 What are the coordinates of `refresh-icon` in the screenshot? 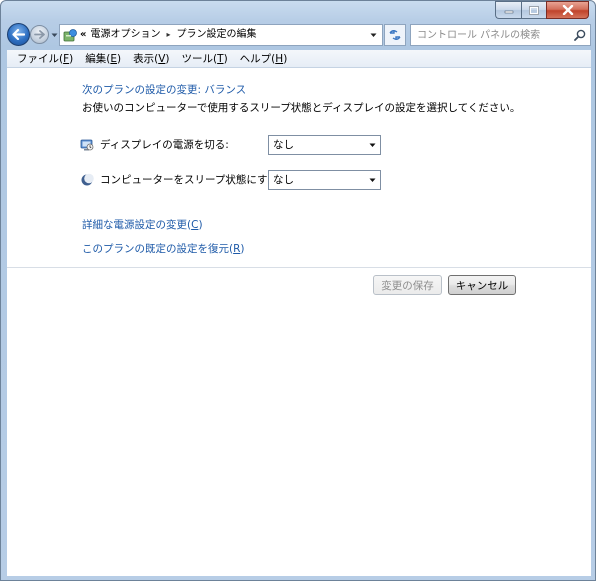 It's located at (395, 35).